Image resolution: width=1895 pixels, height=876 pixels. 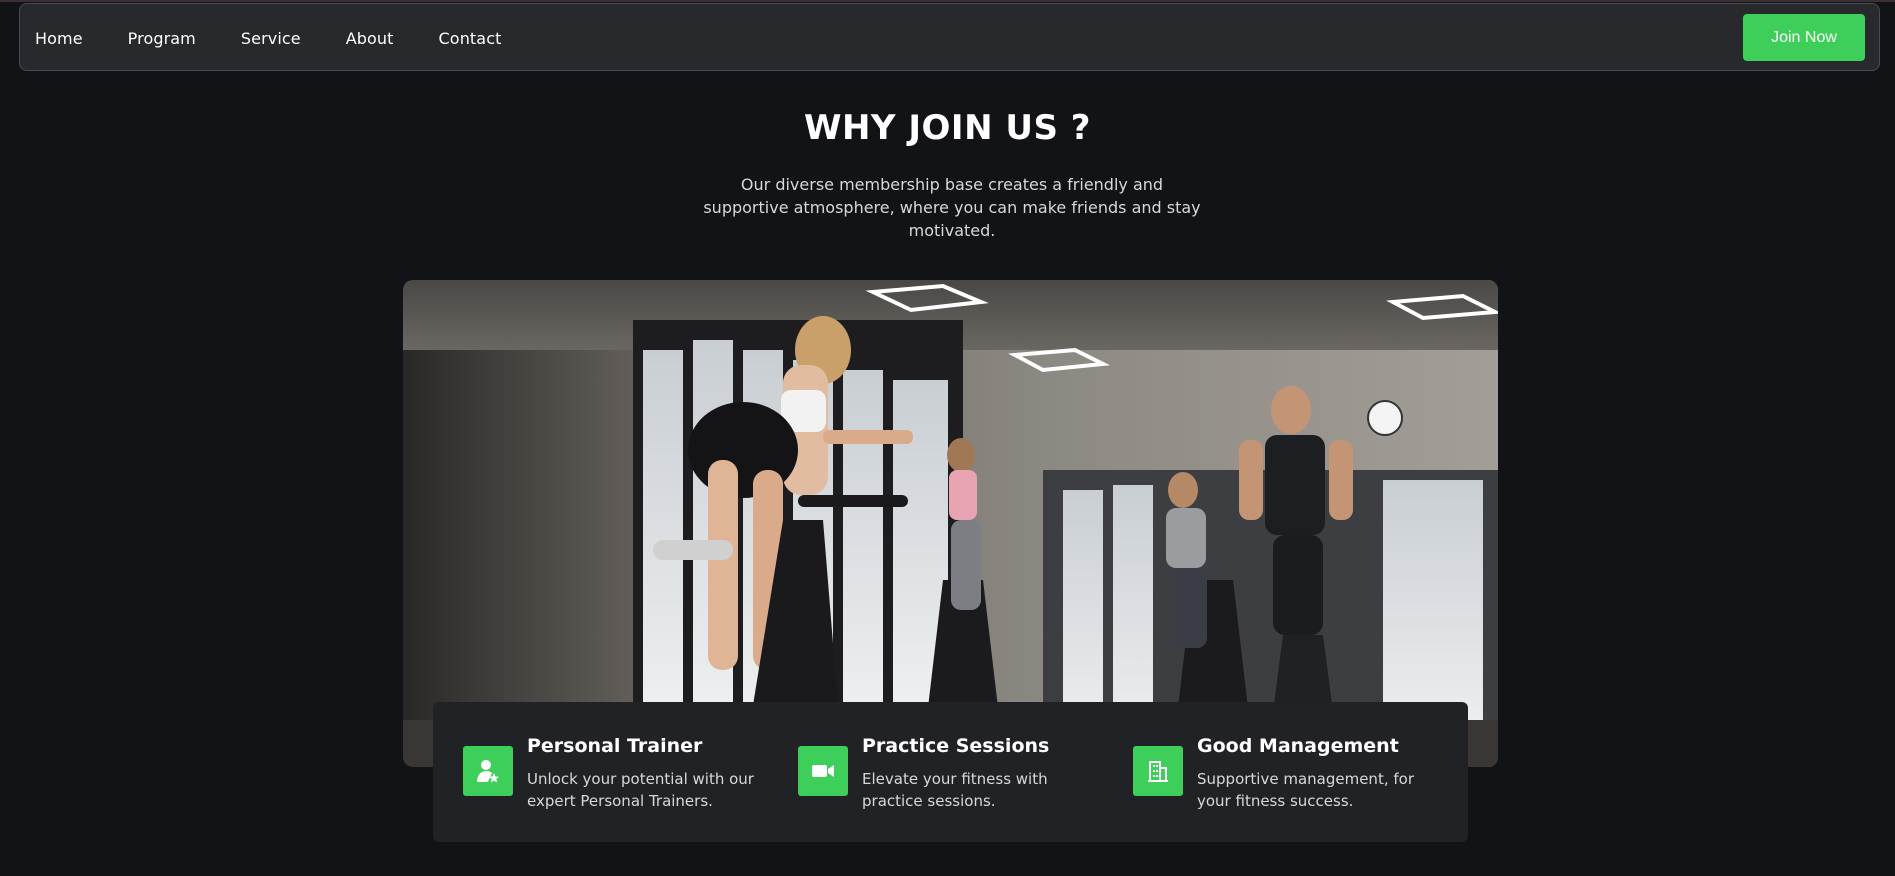 What do you see at coordinates (1804, 37) in the screenshot?
I see `join-now-button: Join Now` at bounding box center [1804, 37].